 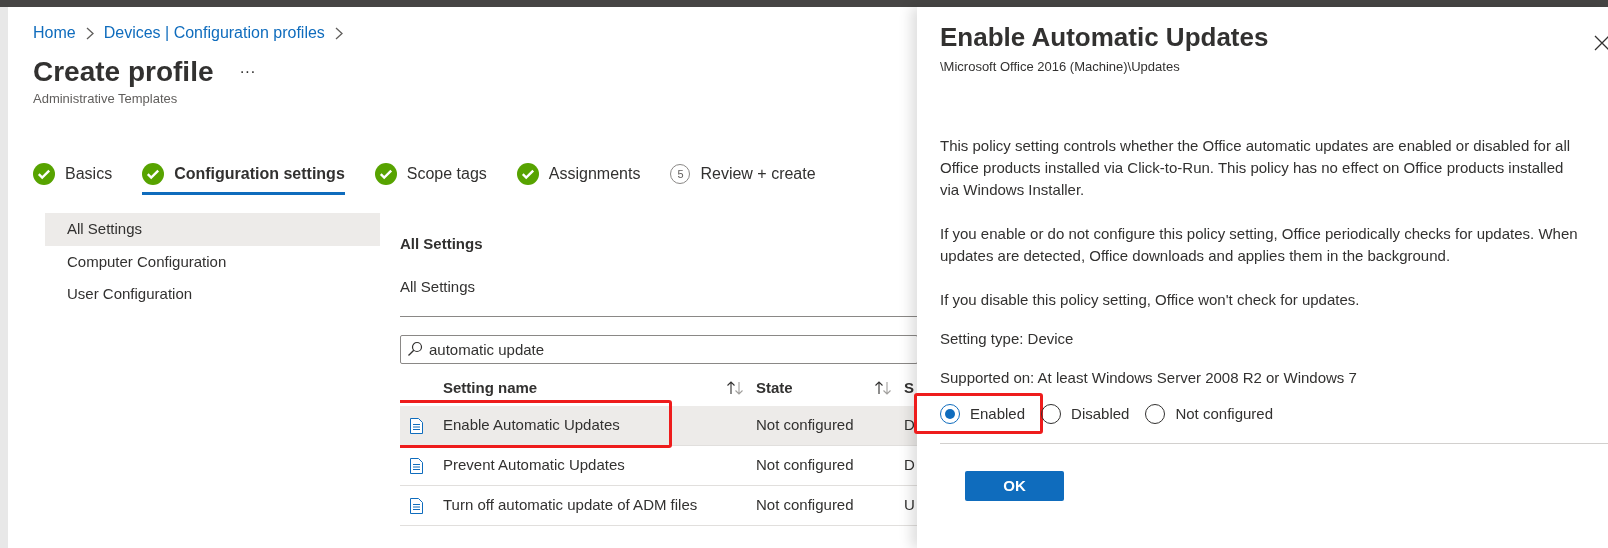 I want to click on nav-item: All Settings, so click(x=212, y=229).